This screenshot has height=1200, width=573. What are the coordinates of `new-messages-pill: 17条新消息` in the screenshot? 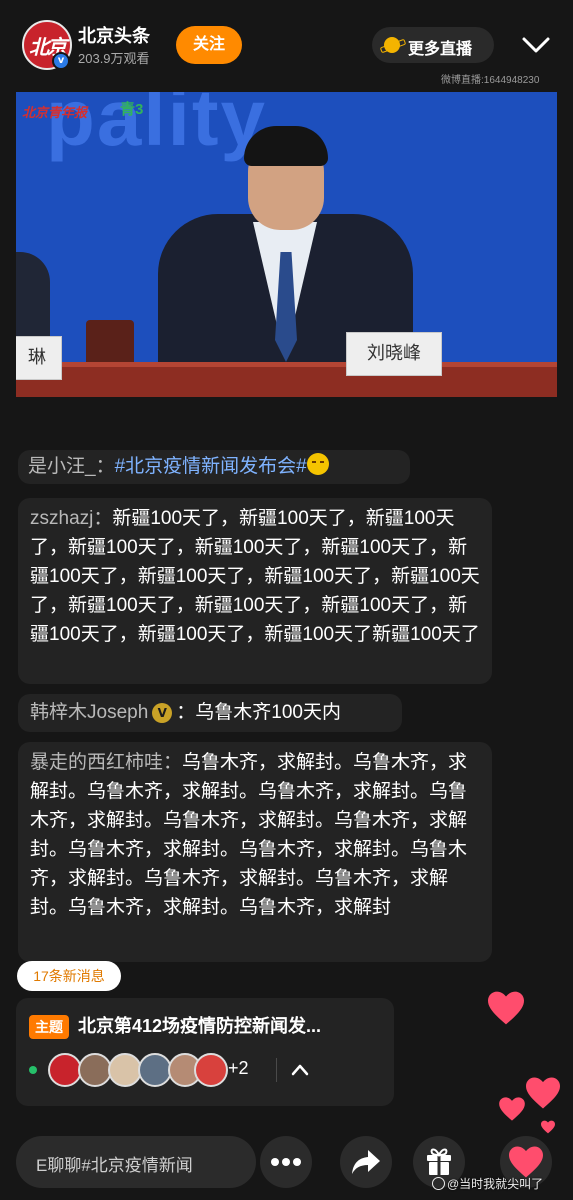 It's located at (69, 976).